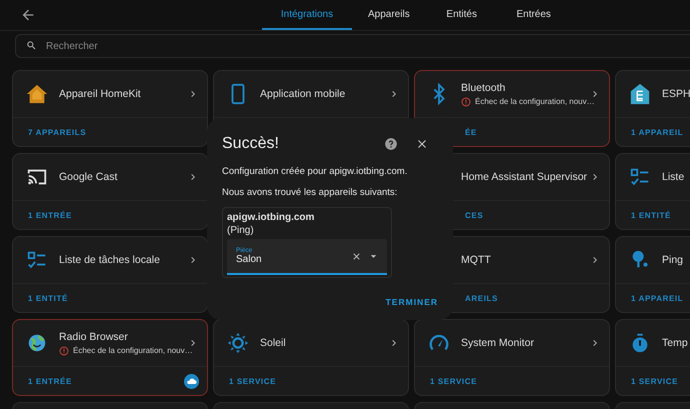 The height and width of the screenshot is (409, 690). I want to click on integration-card: Appareil HomeKit 7 APPAREILS, so click(110, 108).